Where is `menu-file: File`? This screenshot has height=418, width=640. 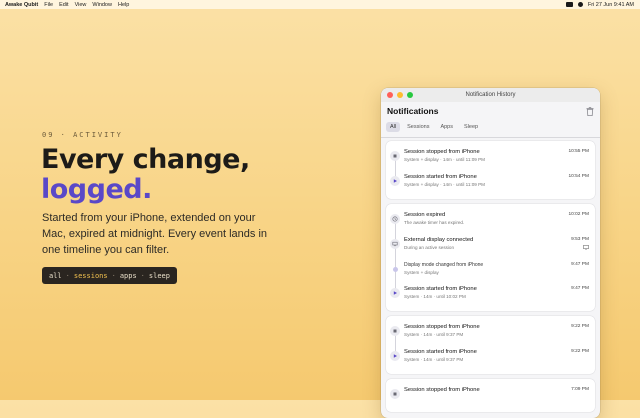 menu-file: File is located at coordinates (48, 5).